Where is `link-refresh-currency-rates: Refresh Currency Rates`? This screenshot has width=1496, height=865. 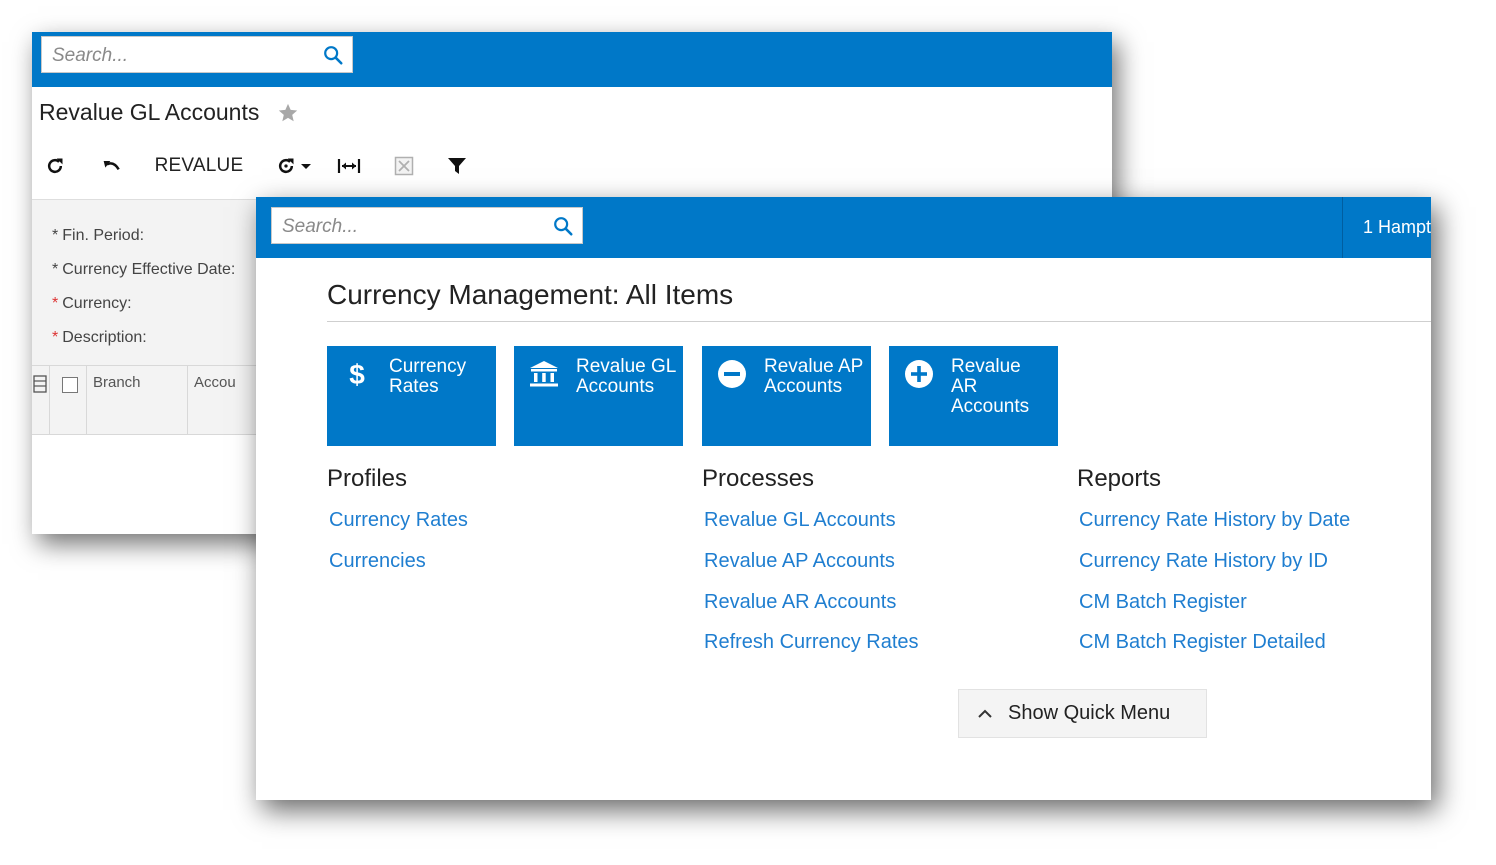
link-refresh-currency-rates: Refresh Currency Rates is located at coordinates (811, 642).